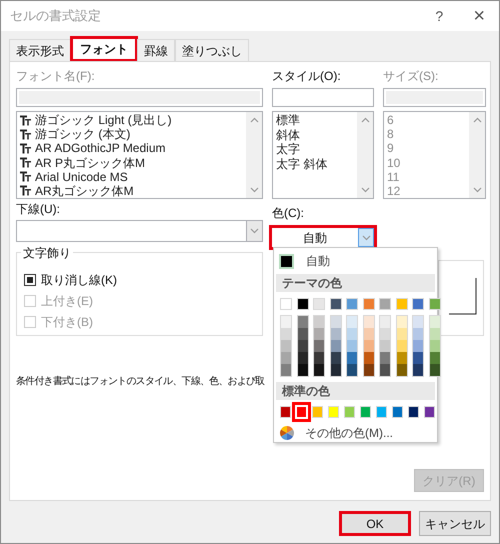 The height and width of the screenshot is (544, 500). What do you see at coordinates (302, 163) in the screenshot?
I see `list-item: 太字 斜体` at bounding box center [302, 163].